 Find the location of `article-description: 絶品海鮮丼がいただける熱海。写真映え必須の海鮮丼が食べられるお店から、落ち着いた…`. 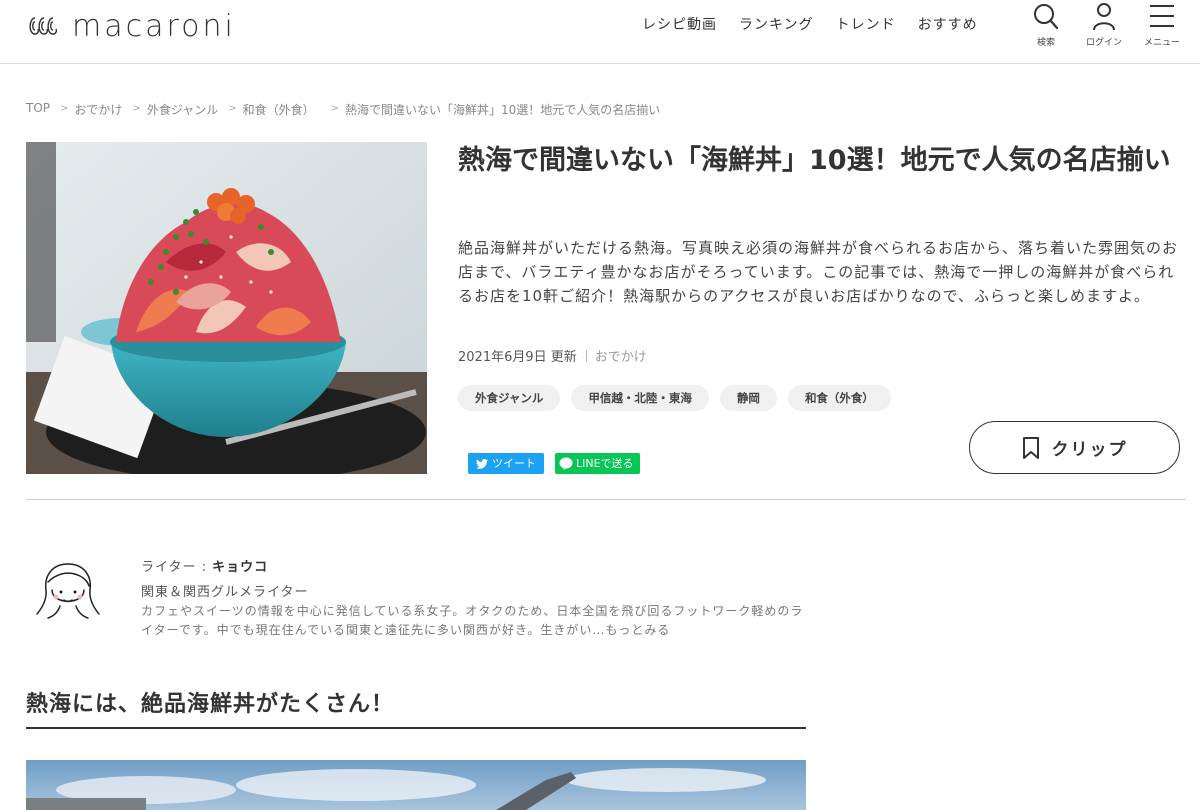

article-description: 絶品海鮮丼がいただける熱海。写真映え必須の海鮮丼が食べられるお店から、落ち着いた… is located at coordinates (818, 272).